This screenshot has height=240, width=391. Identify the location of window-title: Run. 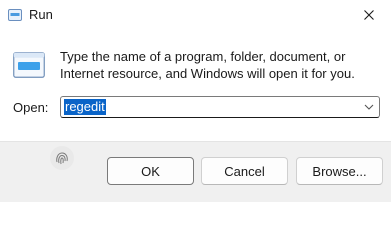
(41, 14).